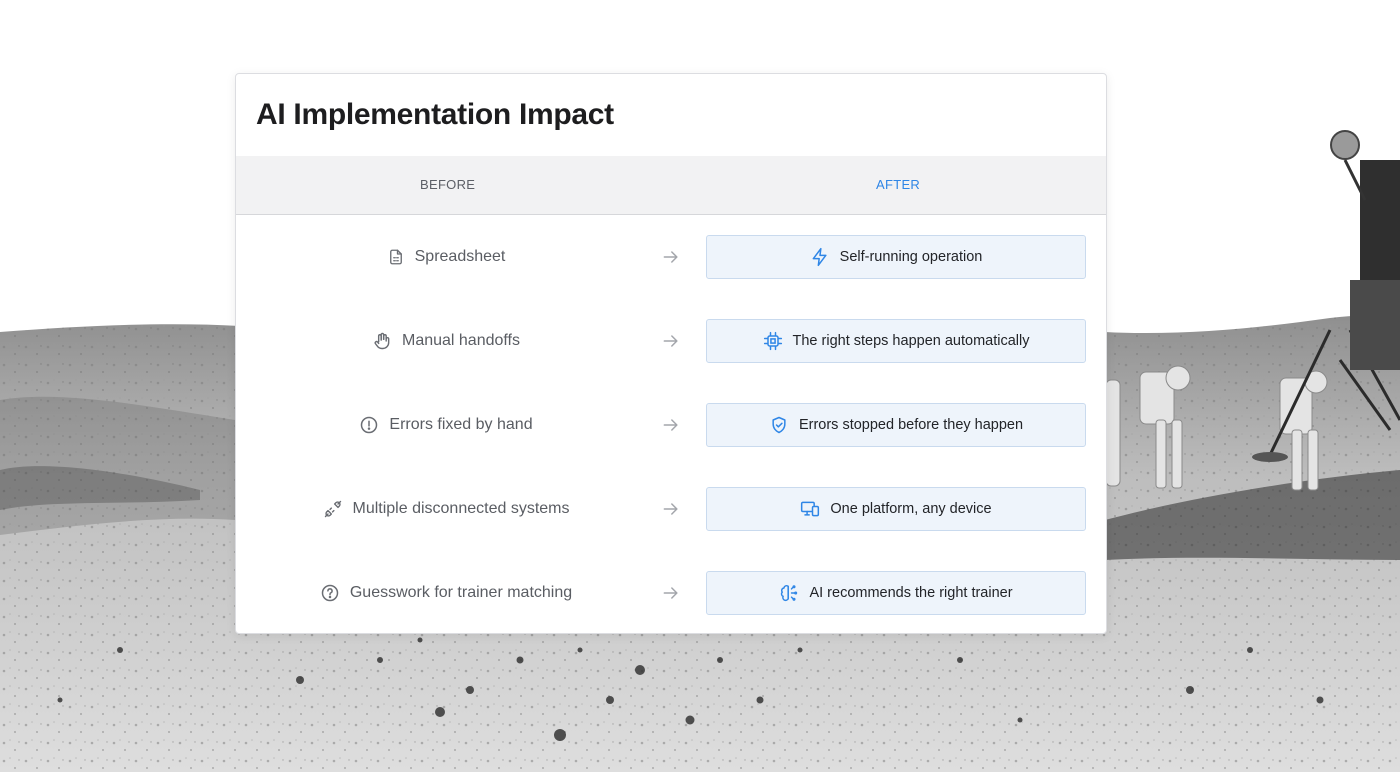 Image resolution: width=1400 pixels, height=772 pixels. I want to click on before-label: Manual handoffs, so click(460, 340).